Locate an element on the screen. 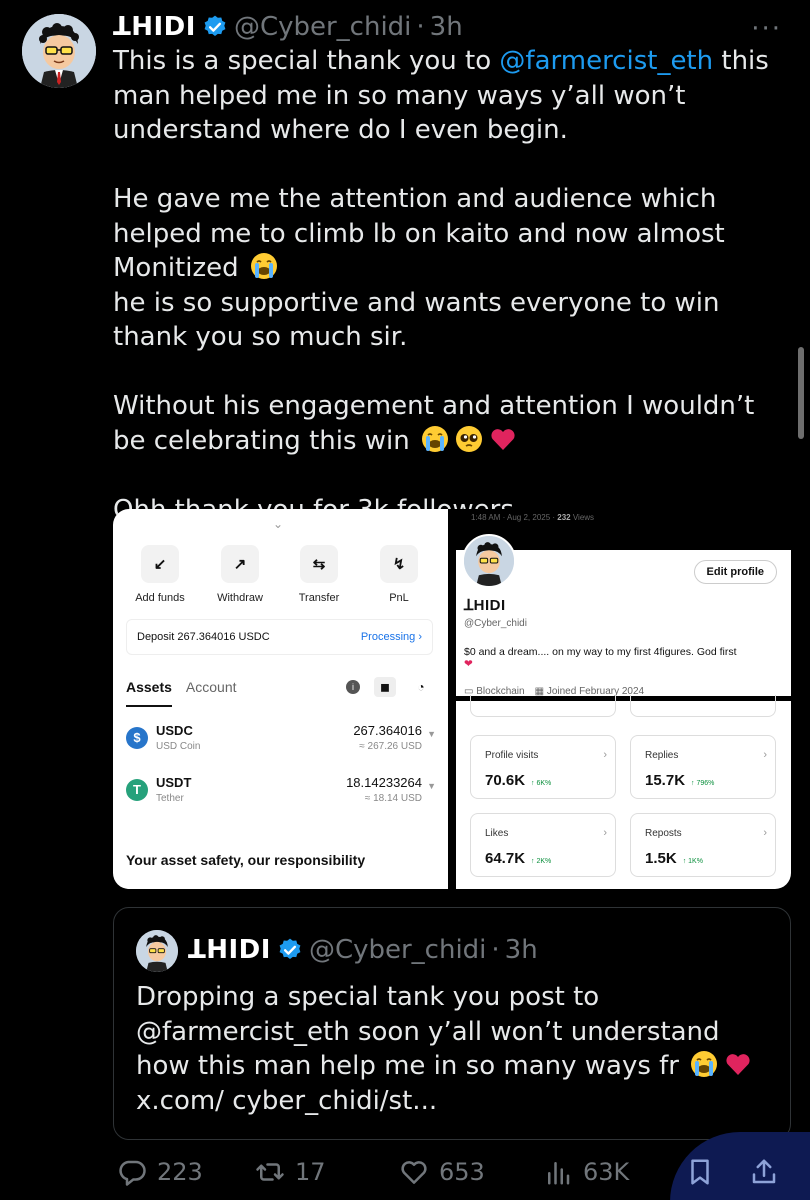 The height and width of the screenshot is (1200, 810). coin-name: USD Coin is located at coordinates (178, 746).